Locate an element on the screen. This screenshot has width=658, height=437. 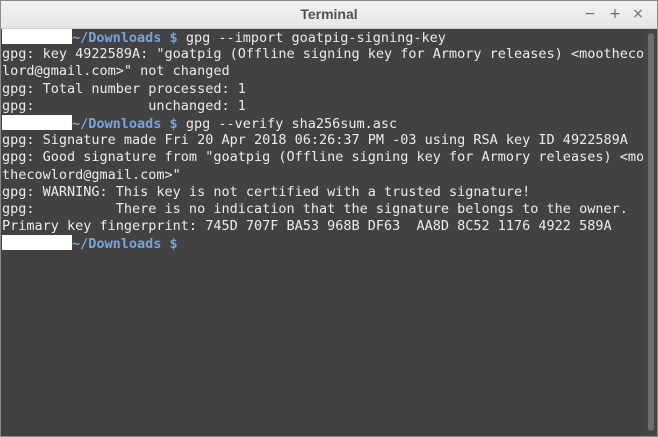
scrollbar is located at coordinates (650, 232).